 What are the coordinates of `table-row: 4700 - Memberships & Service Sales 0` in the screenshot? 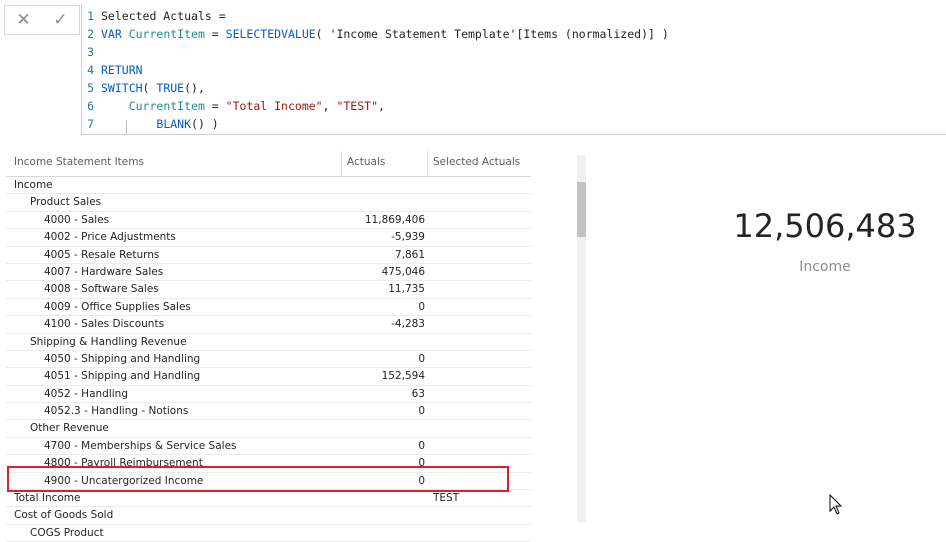 It's located at (268, 447).